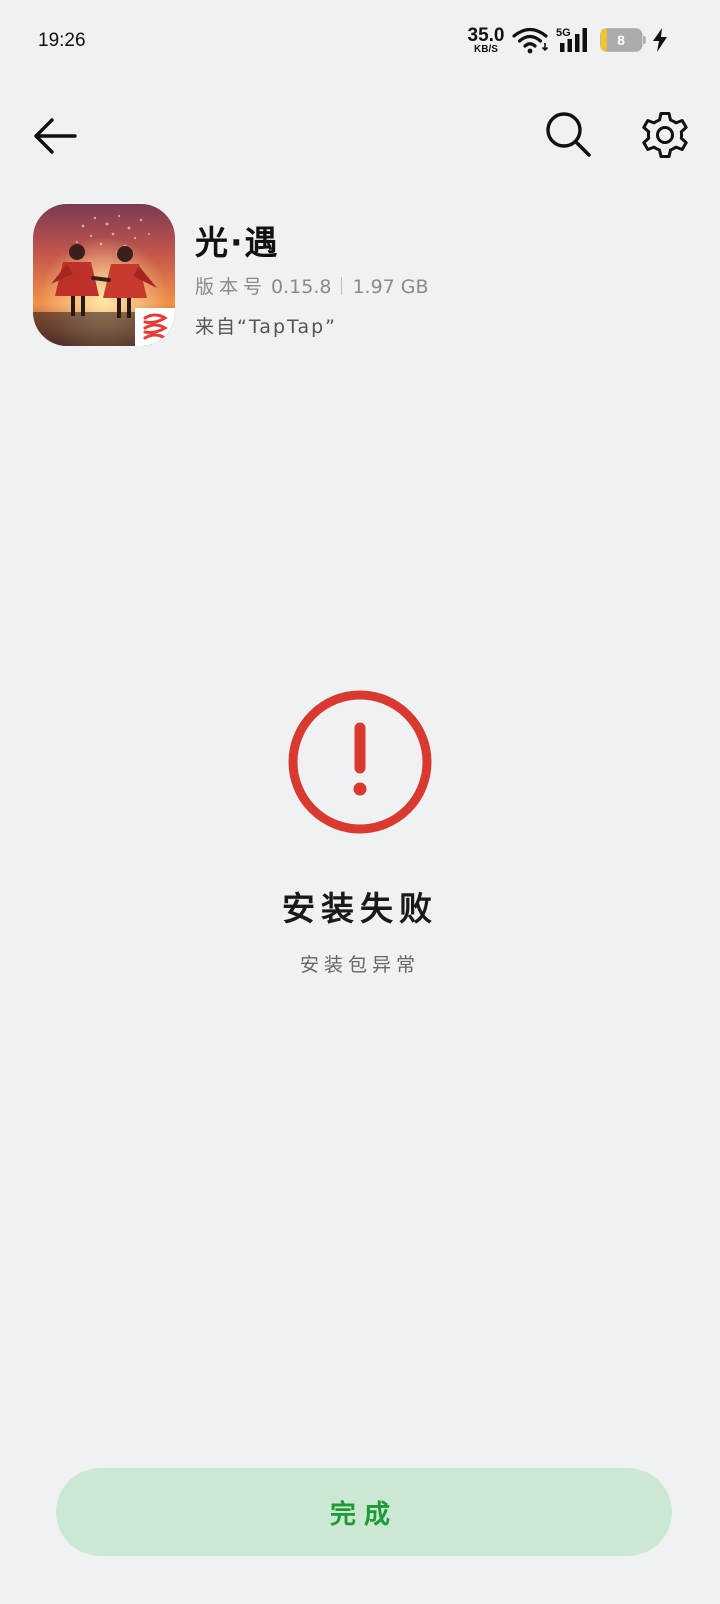 Image resolution: width=720 pixels, height=1604 pixels. I want to click on install-failure-reason: 安装包异常, so click(359, 965).